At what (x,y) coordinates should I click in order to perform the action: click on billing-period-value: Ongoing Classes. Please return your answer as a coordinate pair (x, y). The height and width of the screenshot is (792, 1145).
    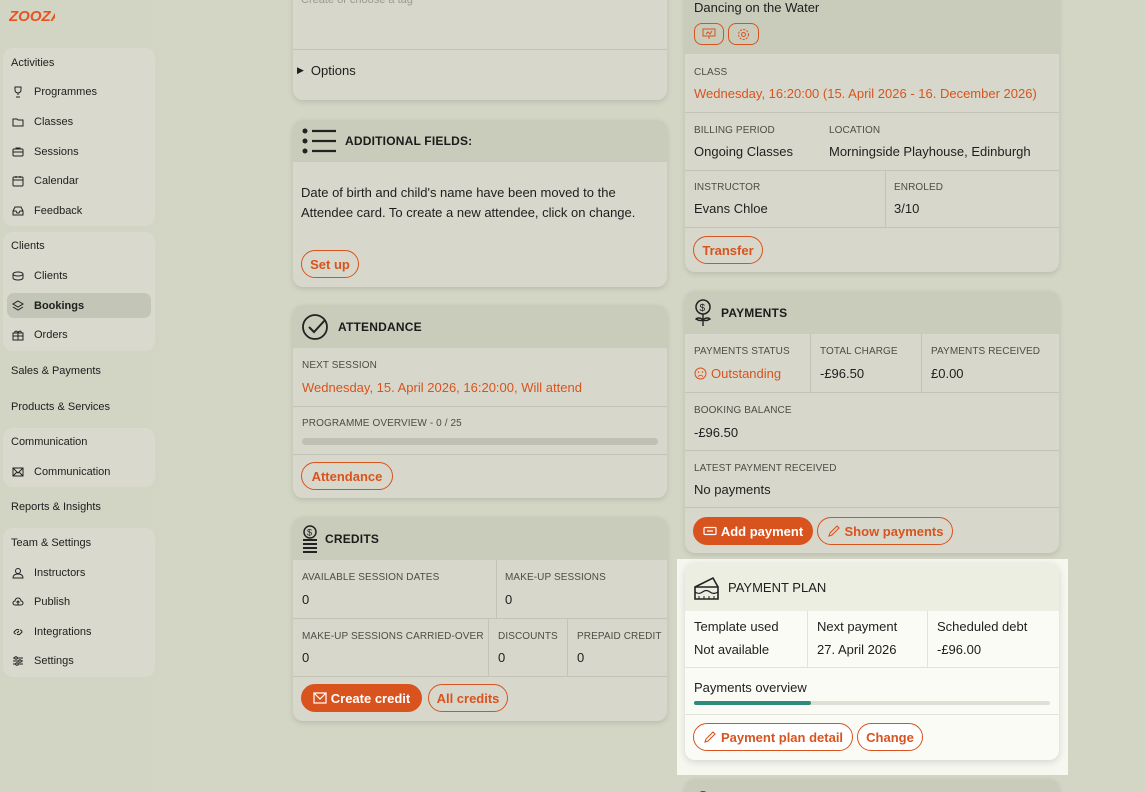
    Looking at the image, I should click on (743, 151).